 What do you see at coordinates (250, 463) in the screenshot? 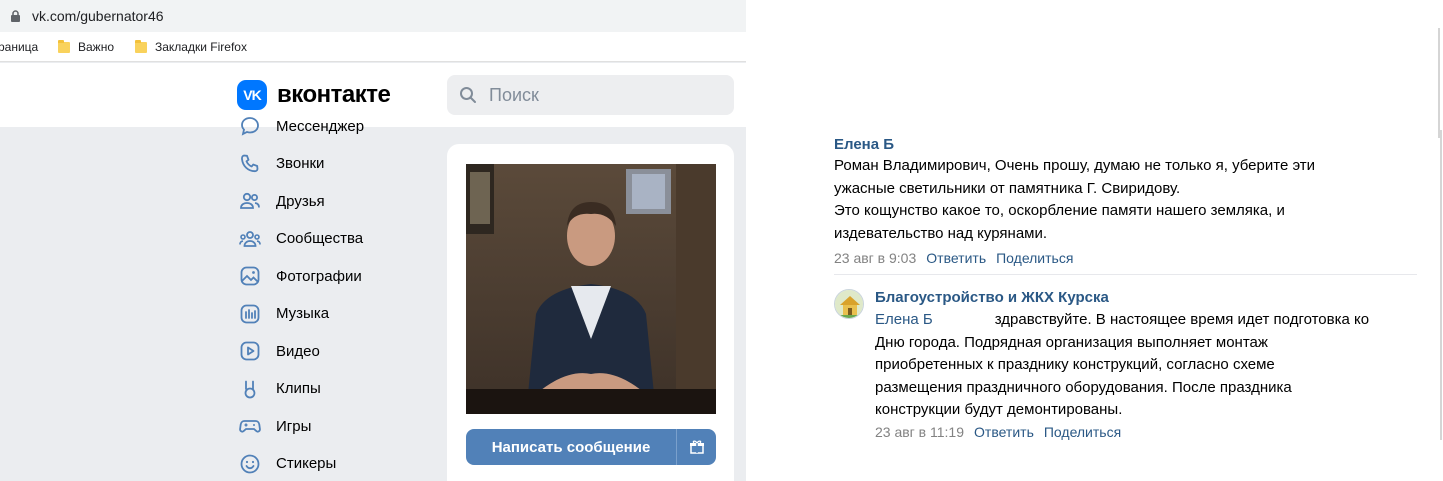
I see `stickers-icon` at bounding box center [250, 463].